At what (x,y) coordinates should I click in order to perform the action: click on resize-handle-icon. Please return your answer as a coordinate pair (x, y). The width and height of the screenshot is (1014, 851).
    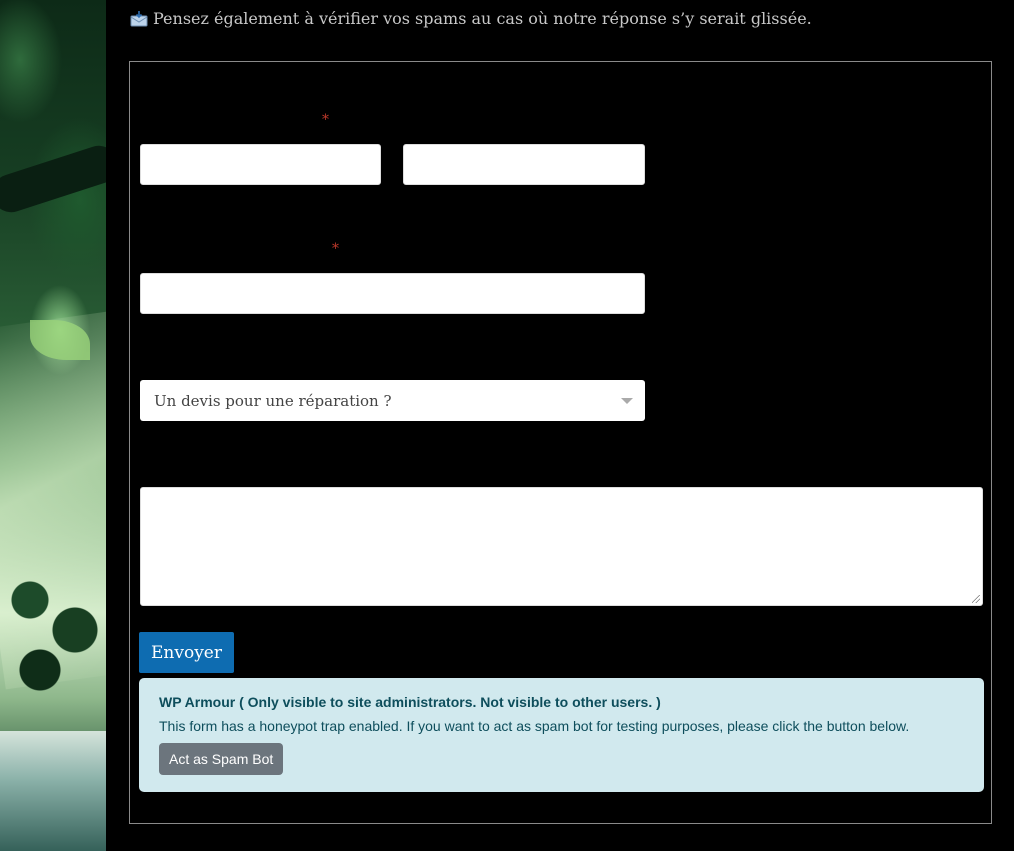
    Looking at the image, I should click on (976, 599).